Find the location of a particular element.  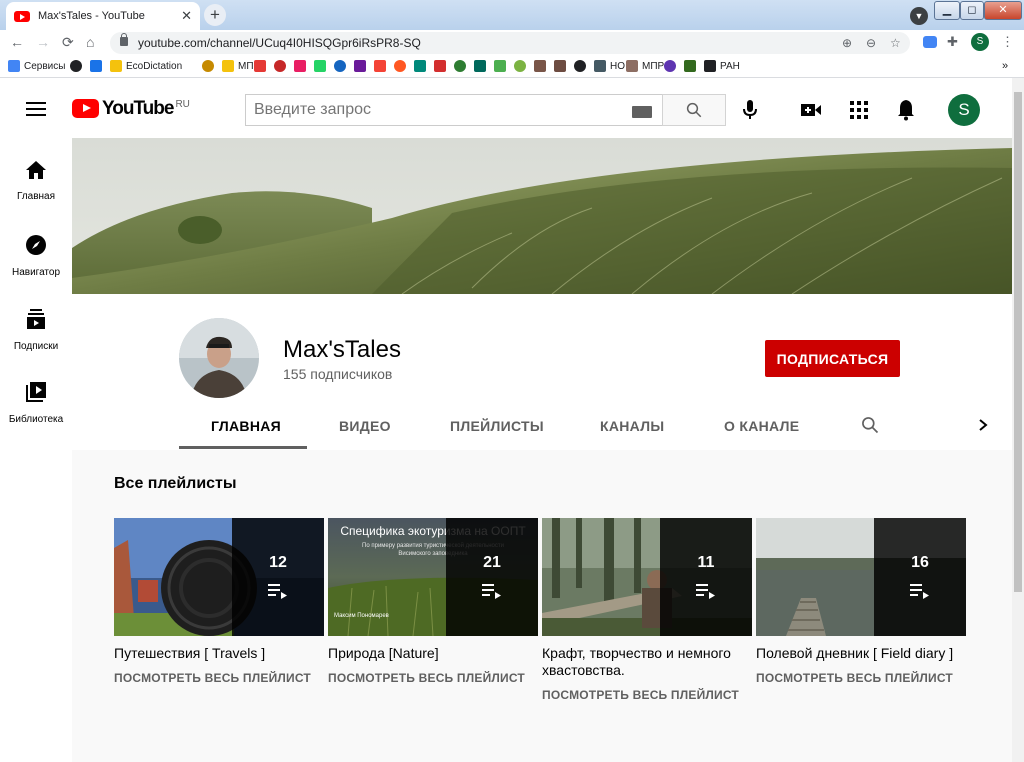

page-scrollbar is located at coordinates (1018, 420).